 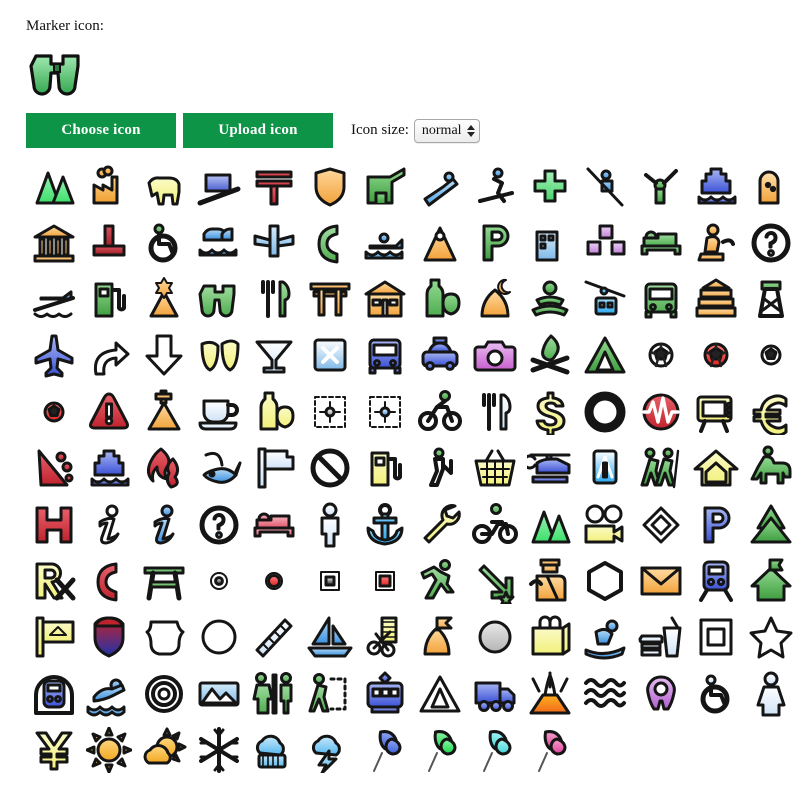 I want to click on pine-tree-icon, so click(x=770, y=524).